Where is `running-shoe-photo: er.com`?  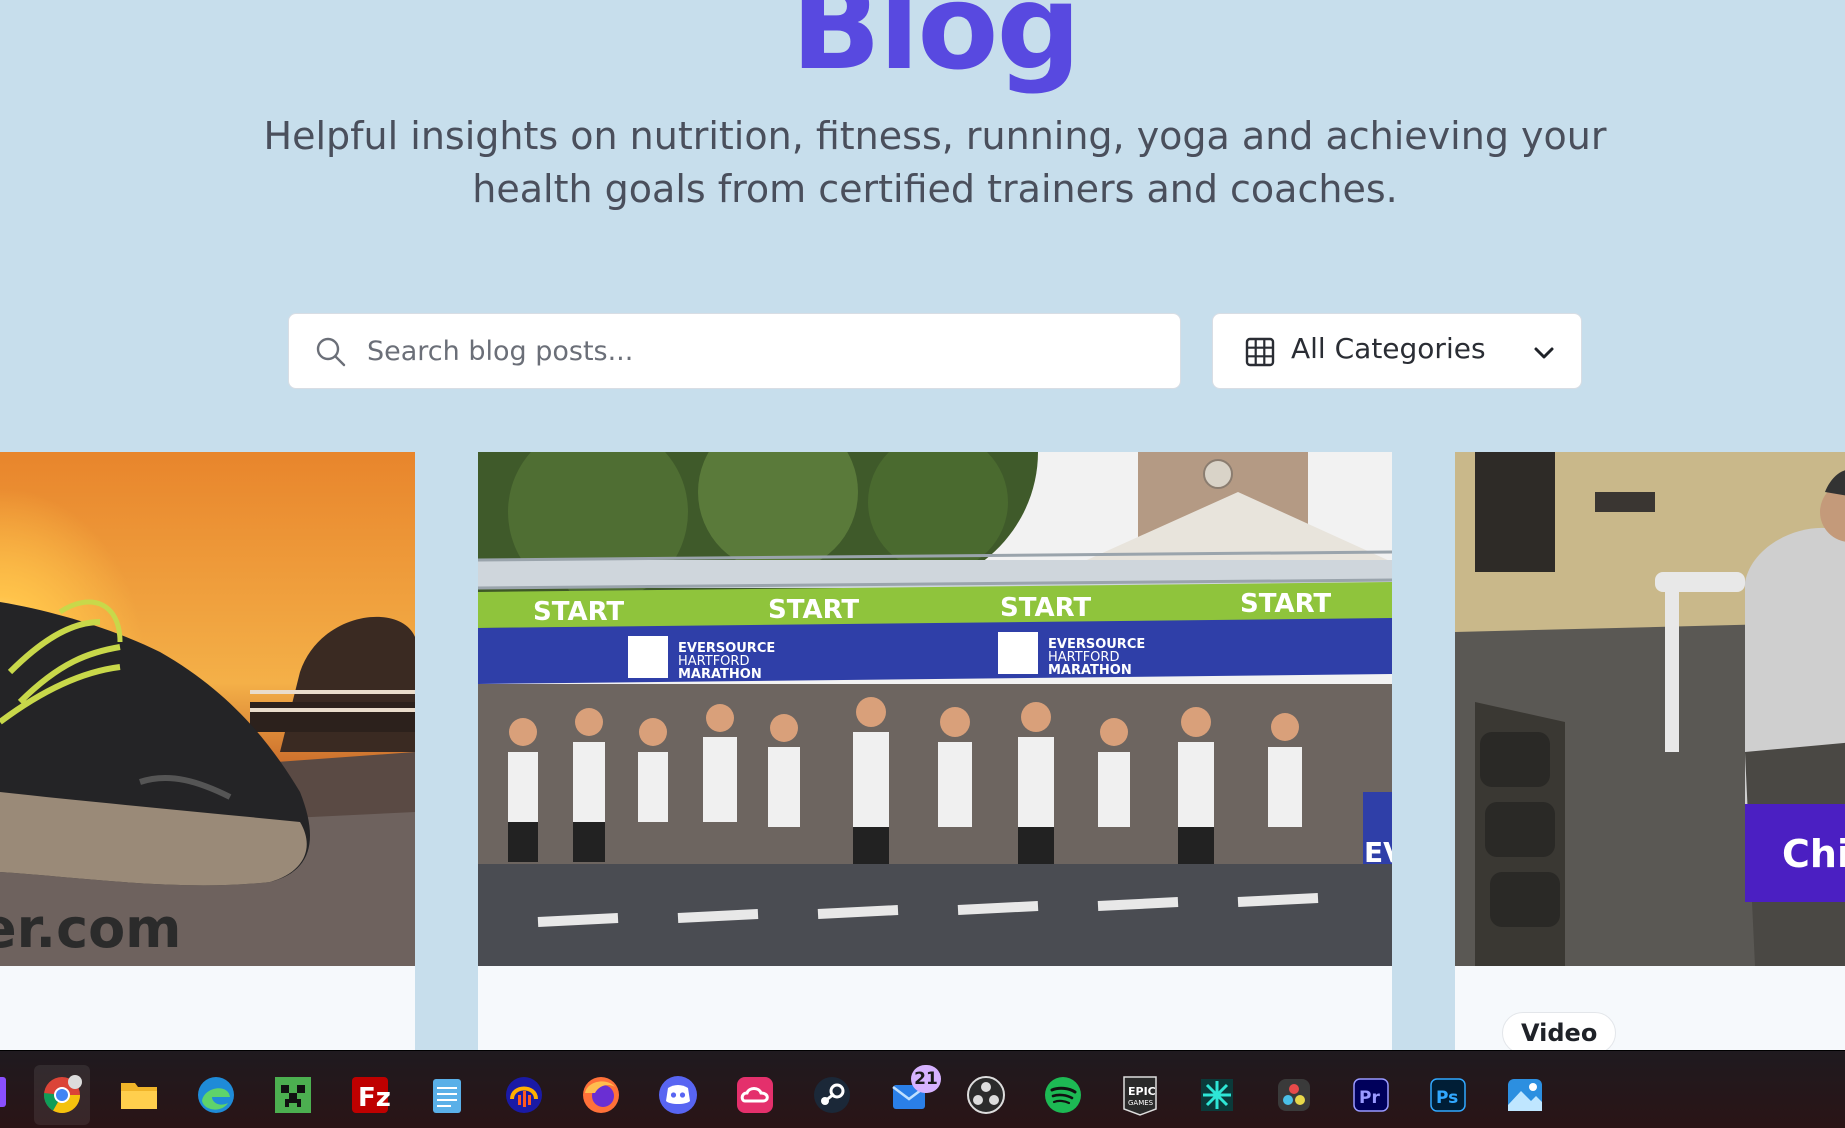
running-shoe-photo: er.com is located at coordinates (207, 709).